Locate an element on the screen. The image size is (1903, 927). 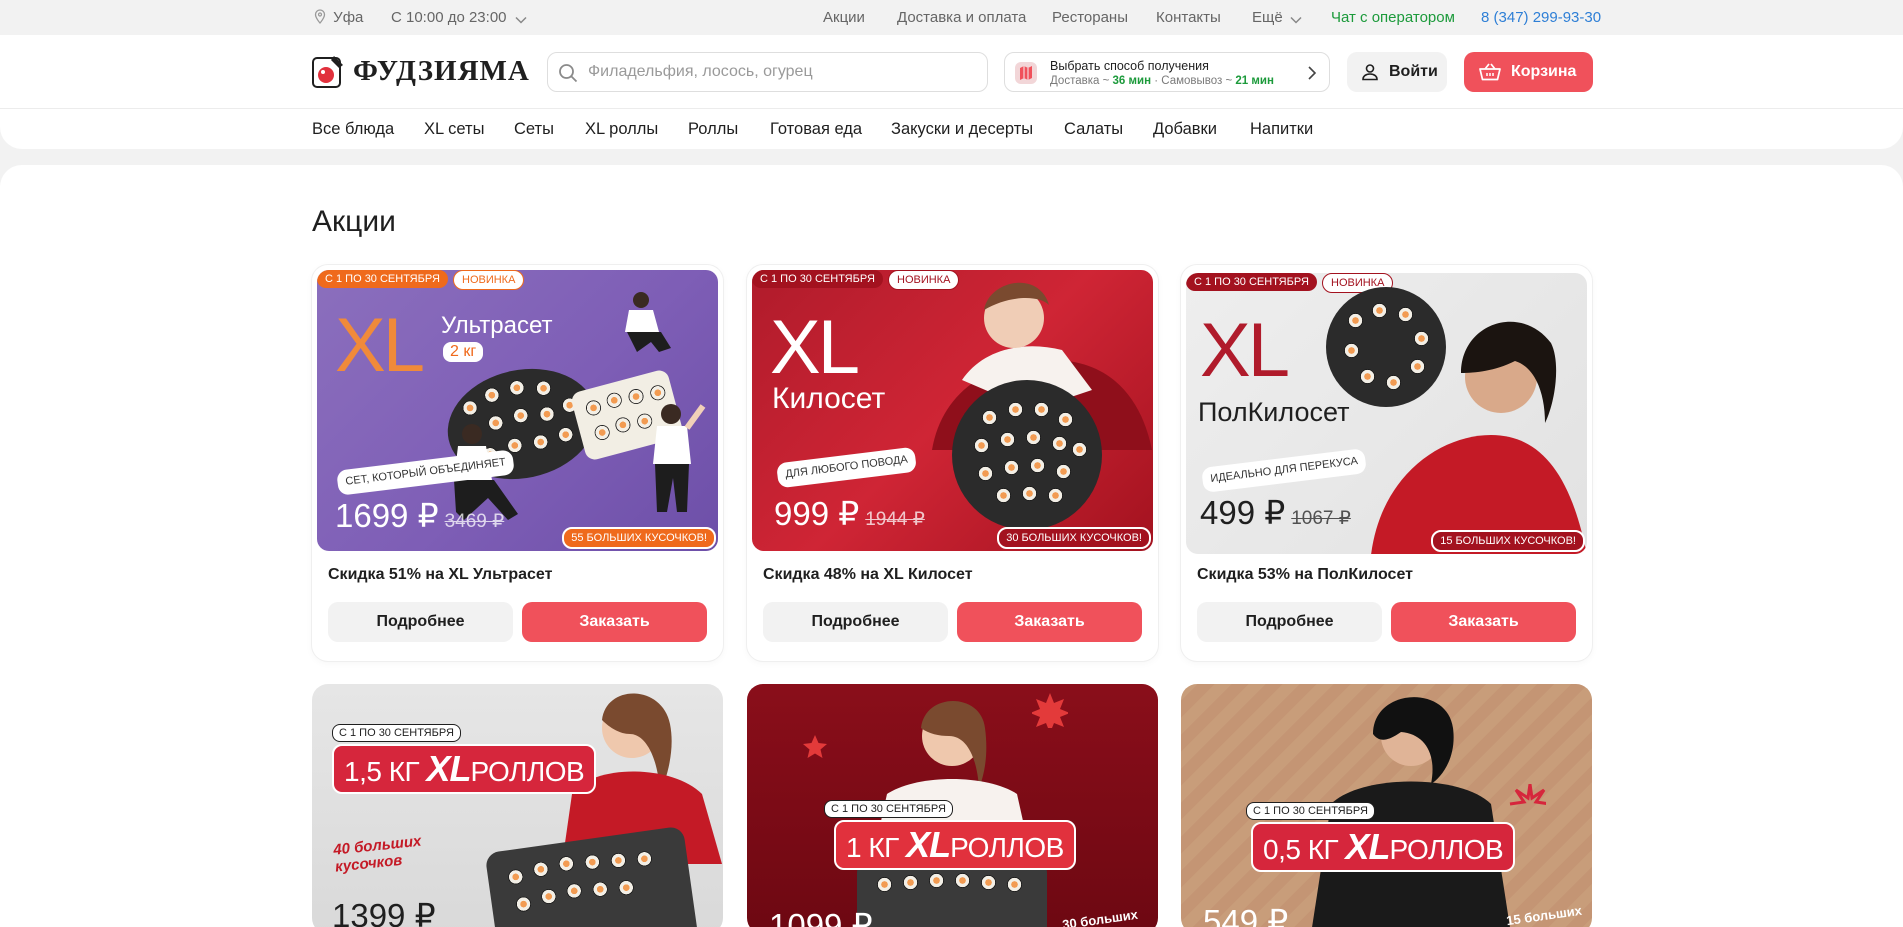
promo-title: Скидка 51% на XL Ультрасет is located at coordinates (440, 574).